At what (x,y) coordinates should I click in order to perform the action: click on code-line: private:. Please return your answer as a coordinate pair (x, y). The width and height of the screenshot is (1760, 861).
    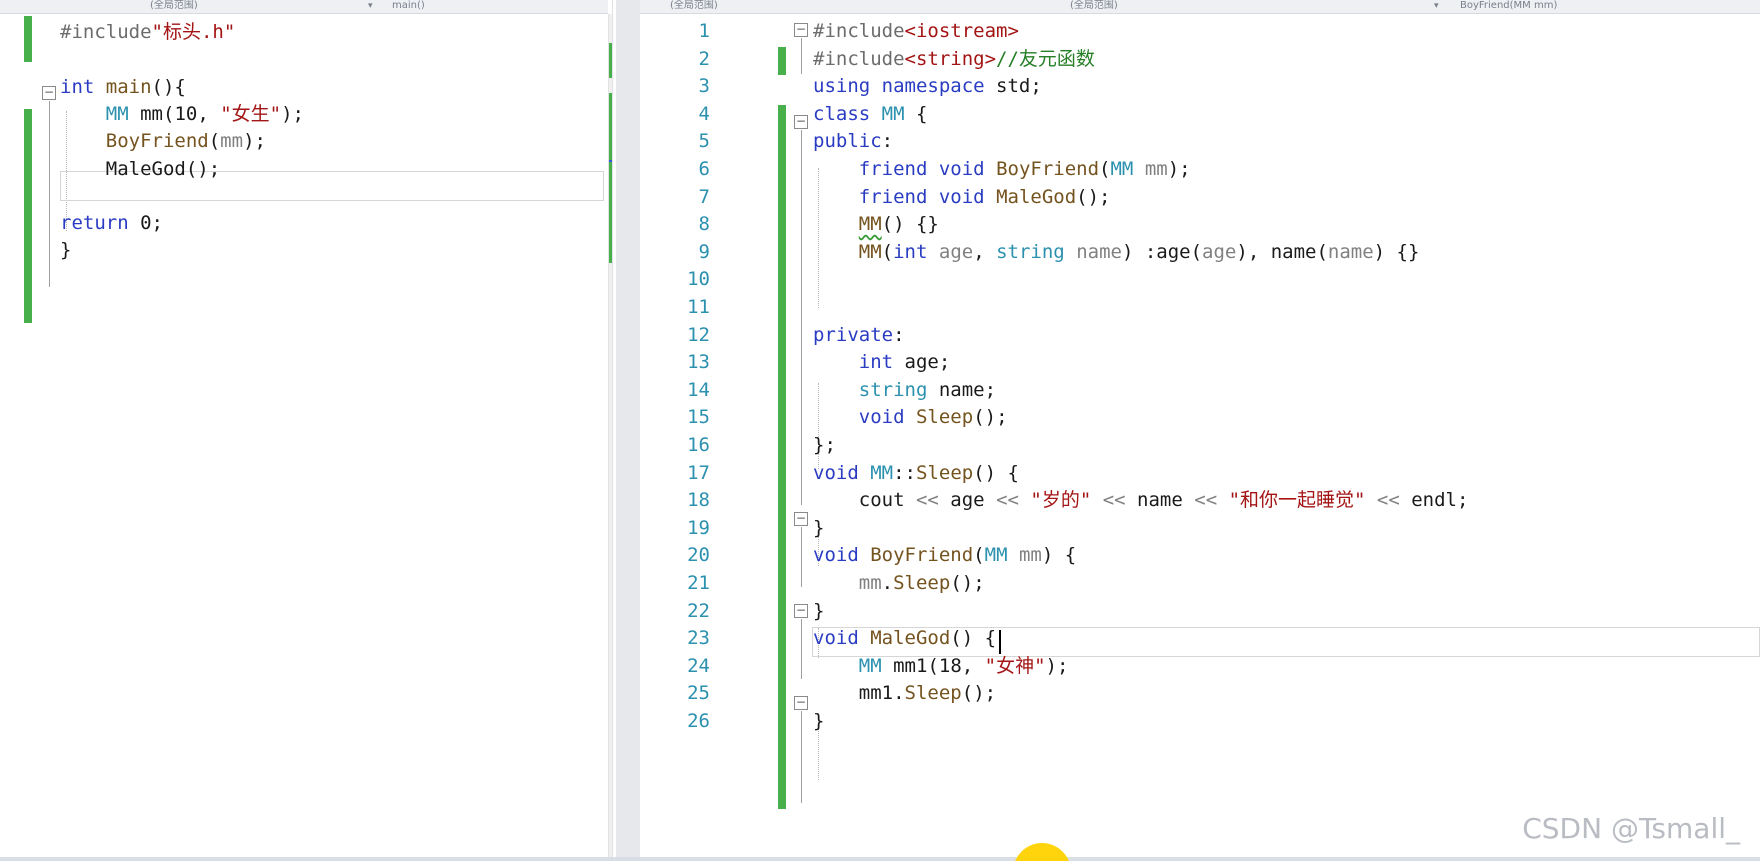
    Looking at the image, I should click on (859, 335).